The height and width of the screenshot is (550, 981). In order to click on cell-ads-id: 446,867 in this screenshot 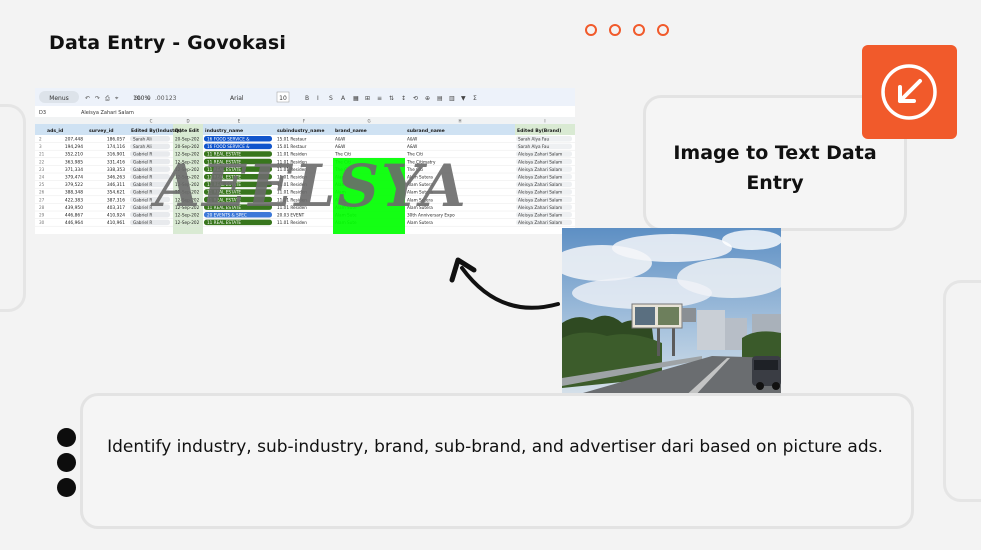, I will do `click(74, 216)`.